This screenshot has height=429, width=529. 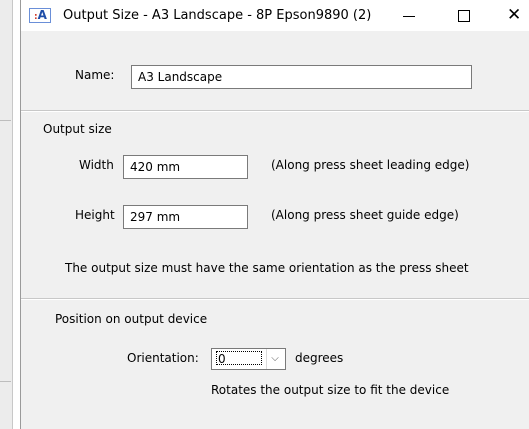 I want to click on width-input: 420 mm, so click(x=185, y=167).